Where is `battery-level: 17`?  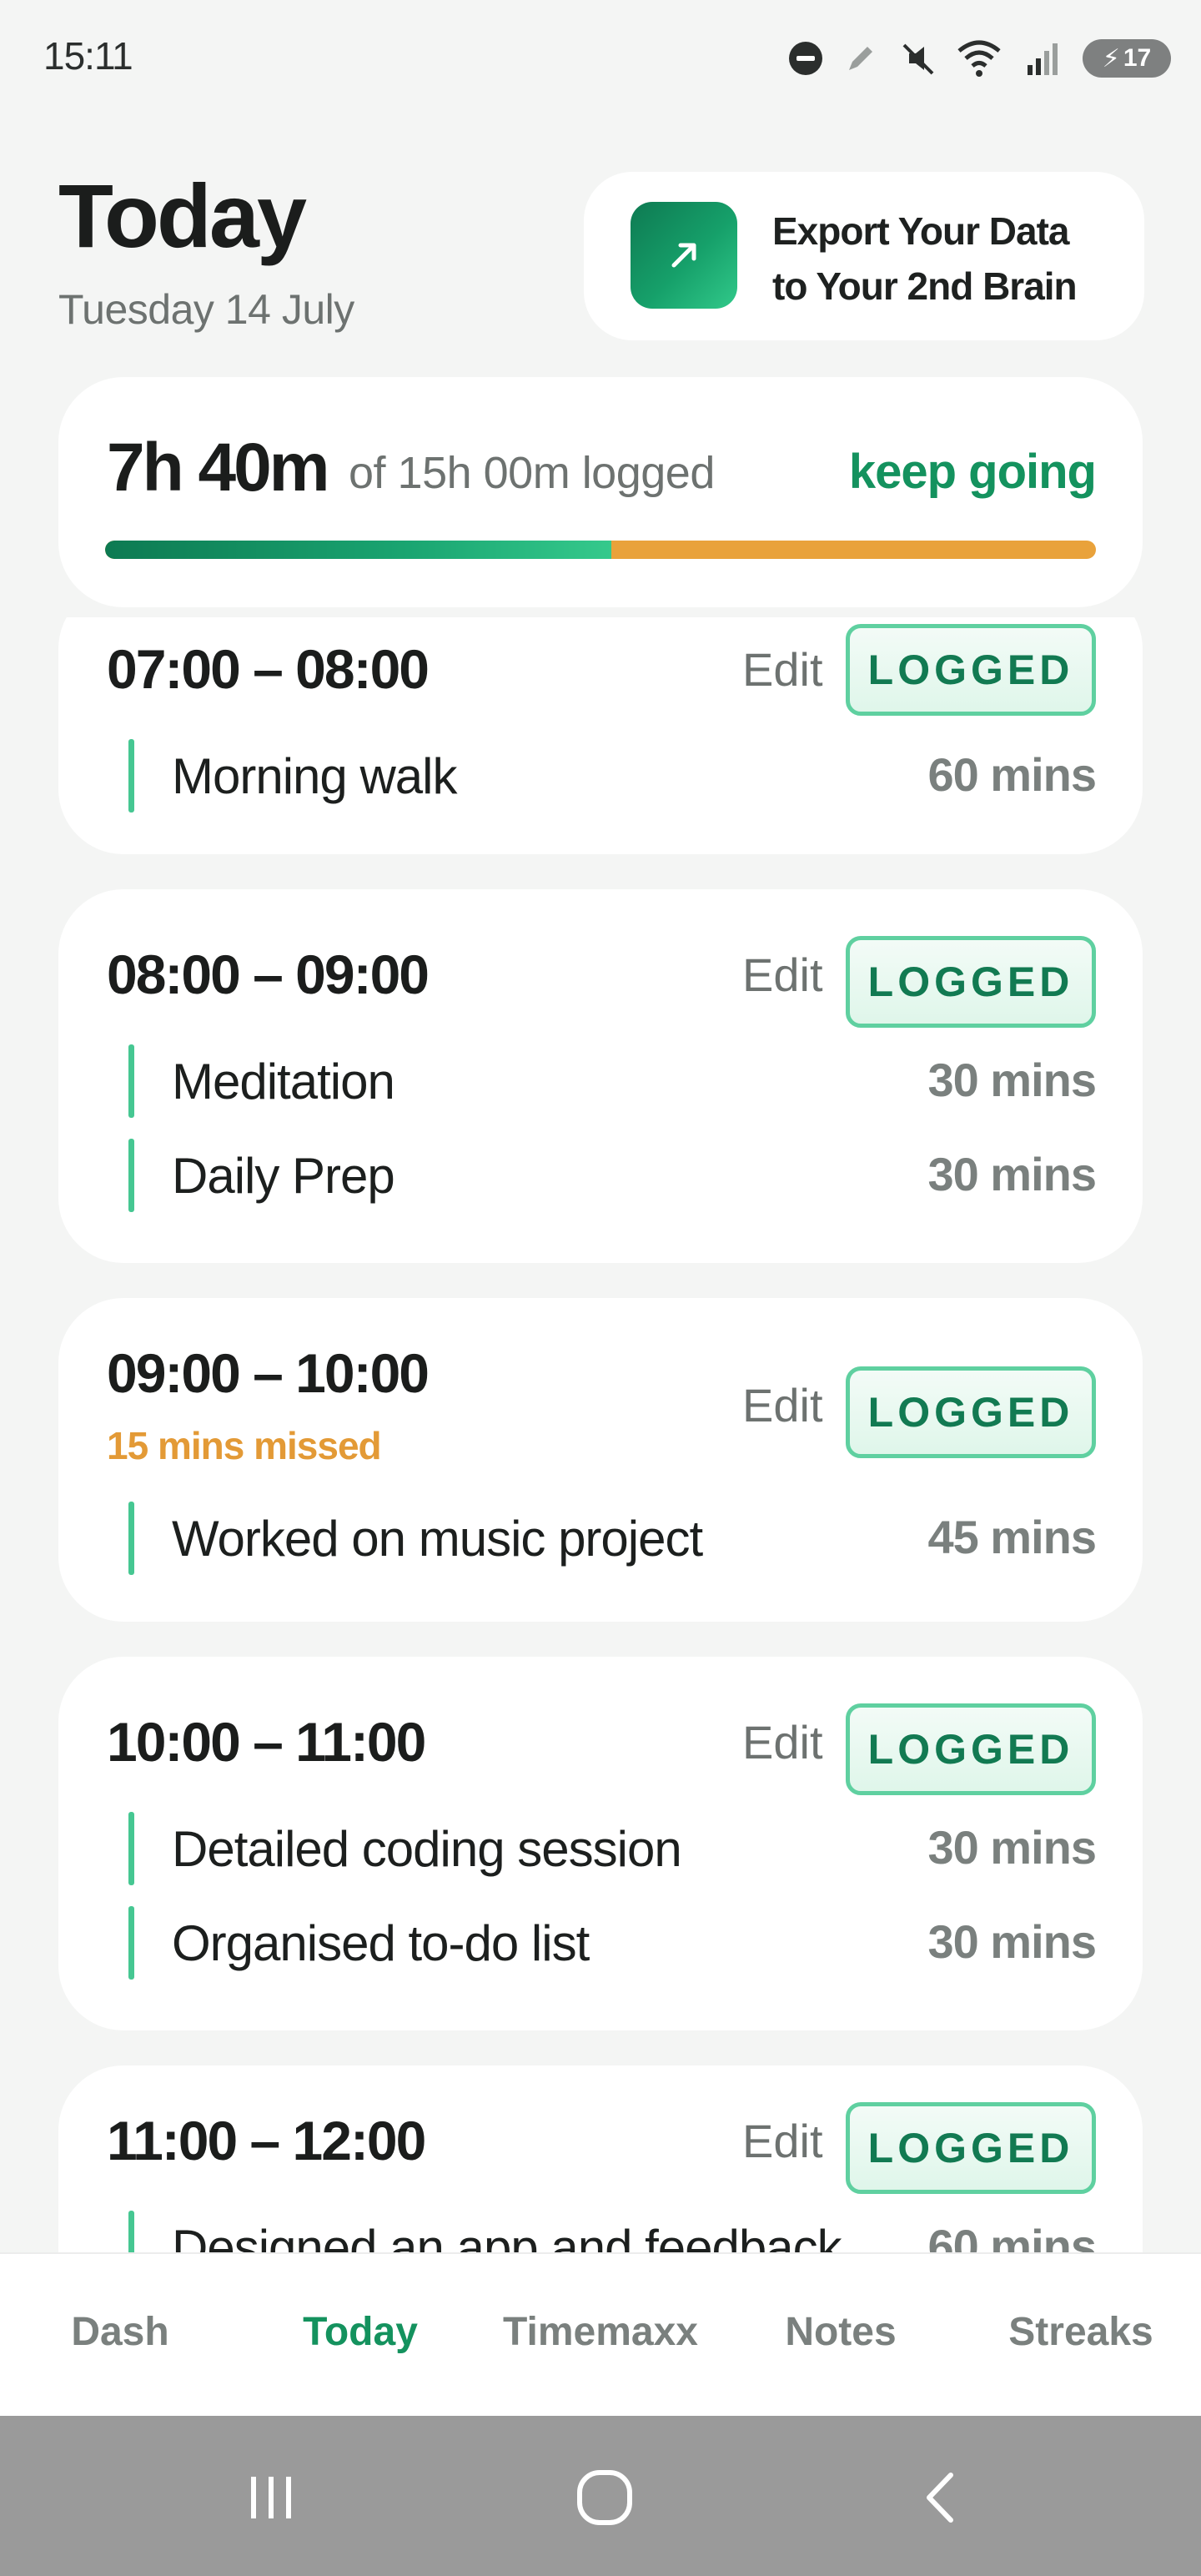
battery-level: 17 is located at coordinates (1138, 58).